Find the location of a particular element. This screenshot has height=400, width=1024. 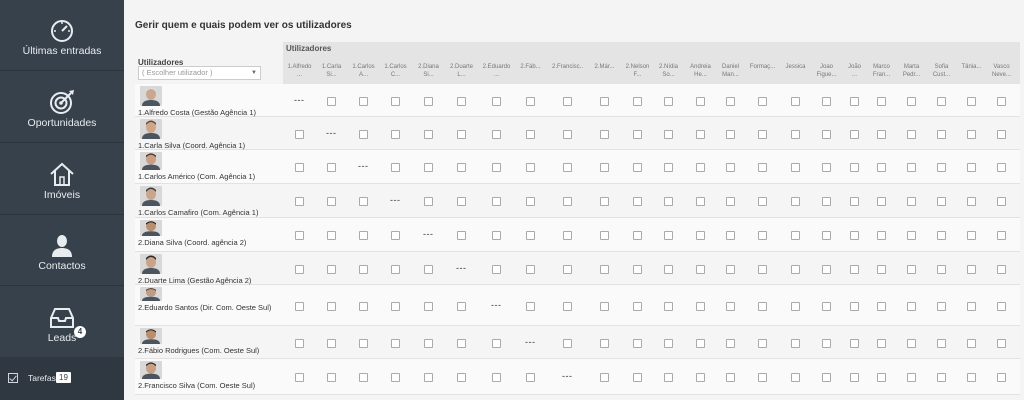

nav-oportunidades: Oportunidades is located at coordinates (62, 107).